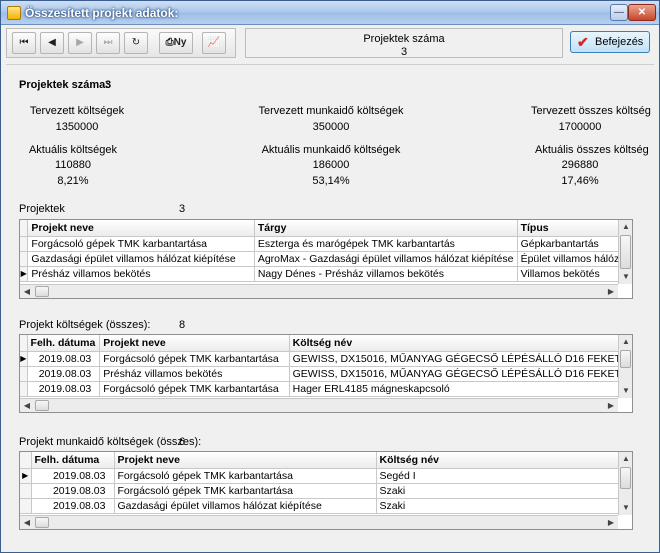  I want to click on print-button: ⎙Ny, so click(176, 43).